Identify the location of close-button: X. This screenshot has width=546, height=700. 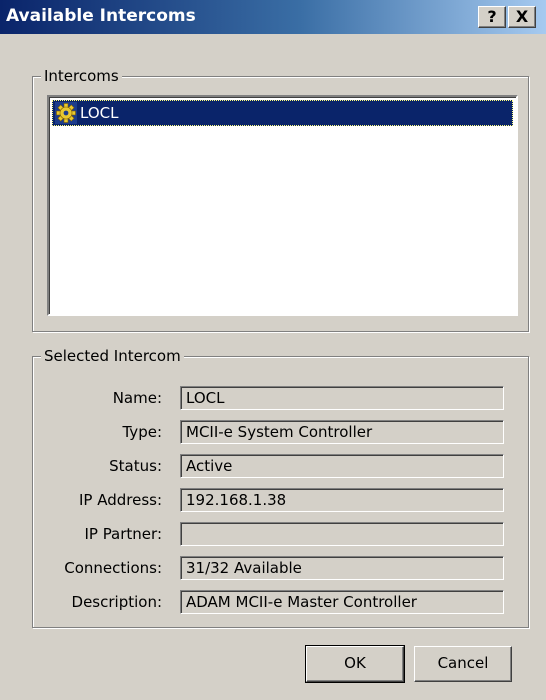
(522, 17).